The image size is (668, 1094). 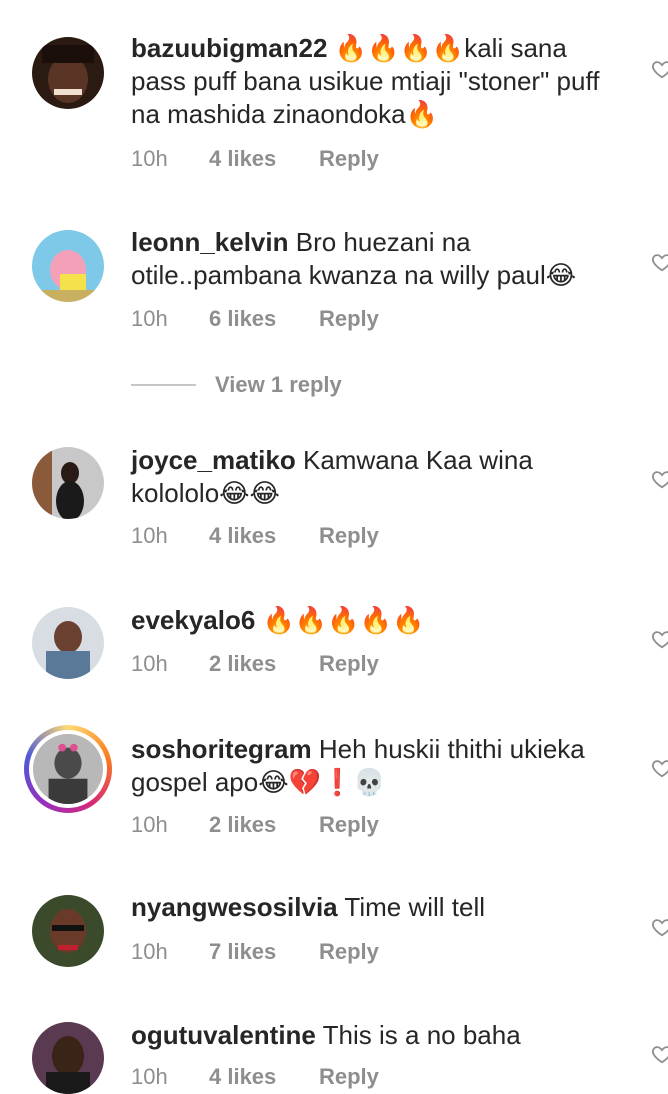 I want to click on view-replies-button: View 1 reply, so click(x=236, y=385).